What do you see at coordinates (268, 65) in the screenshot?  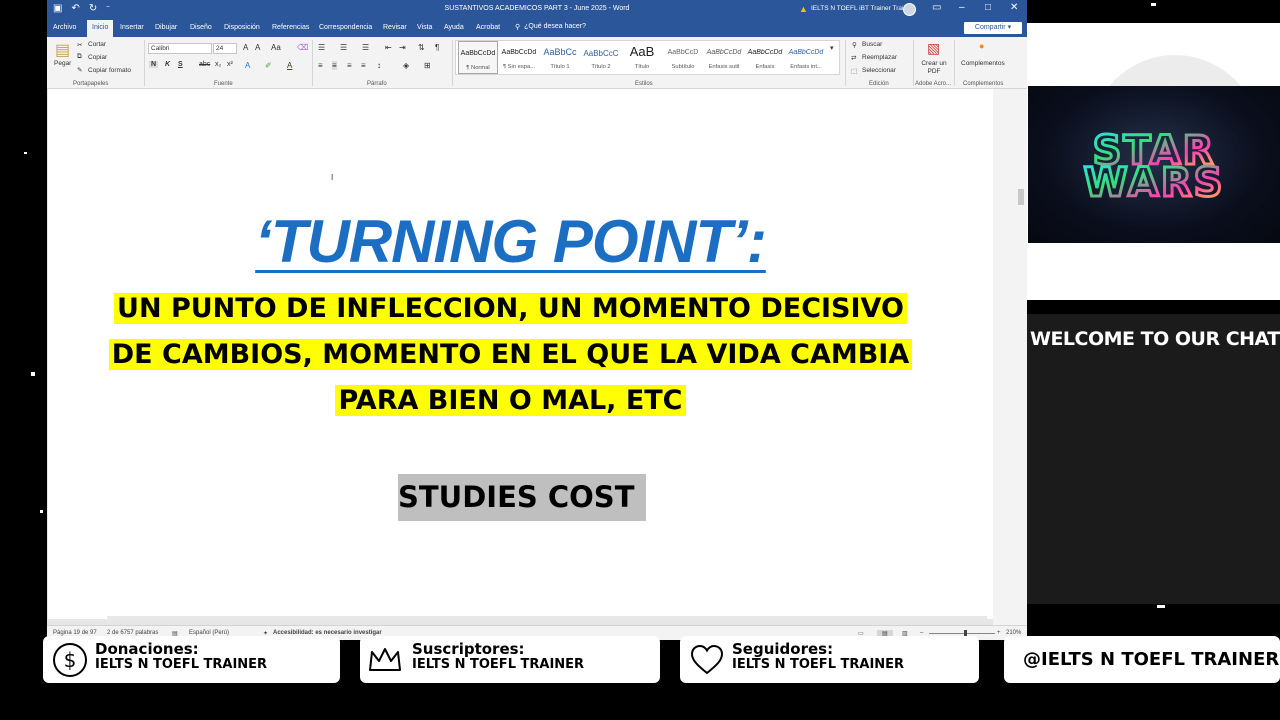 I see `highlight-icon: ✐` at bounding box center [268, 65].